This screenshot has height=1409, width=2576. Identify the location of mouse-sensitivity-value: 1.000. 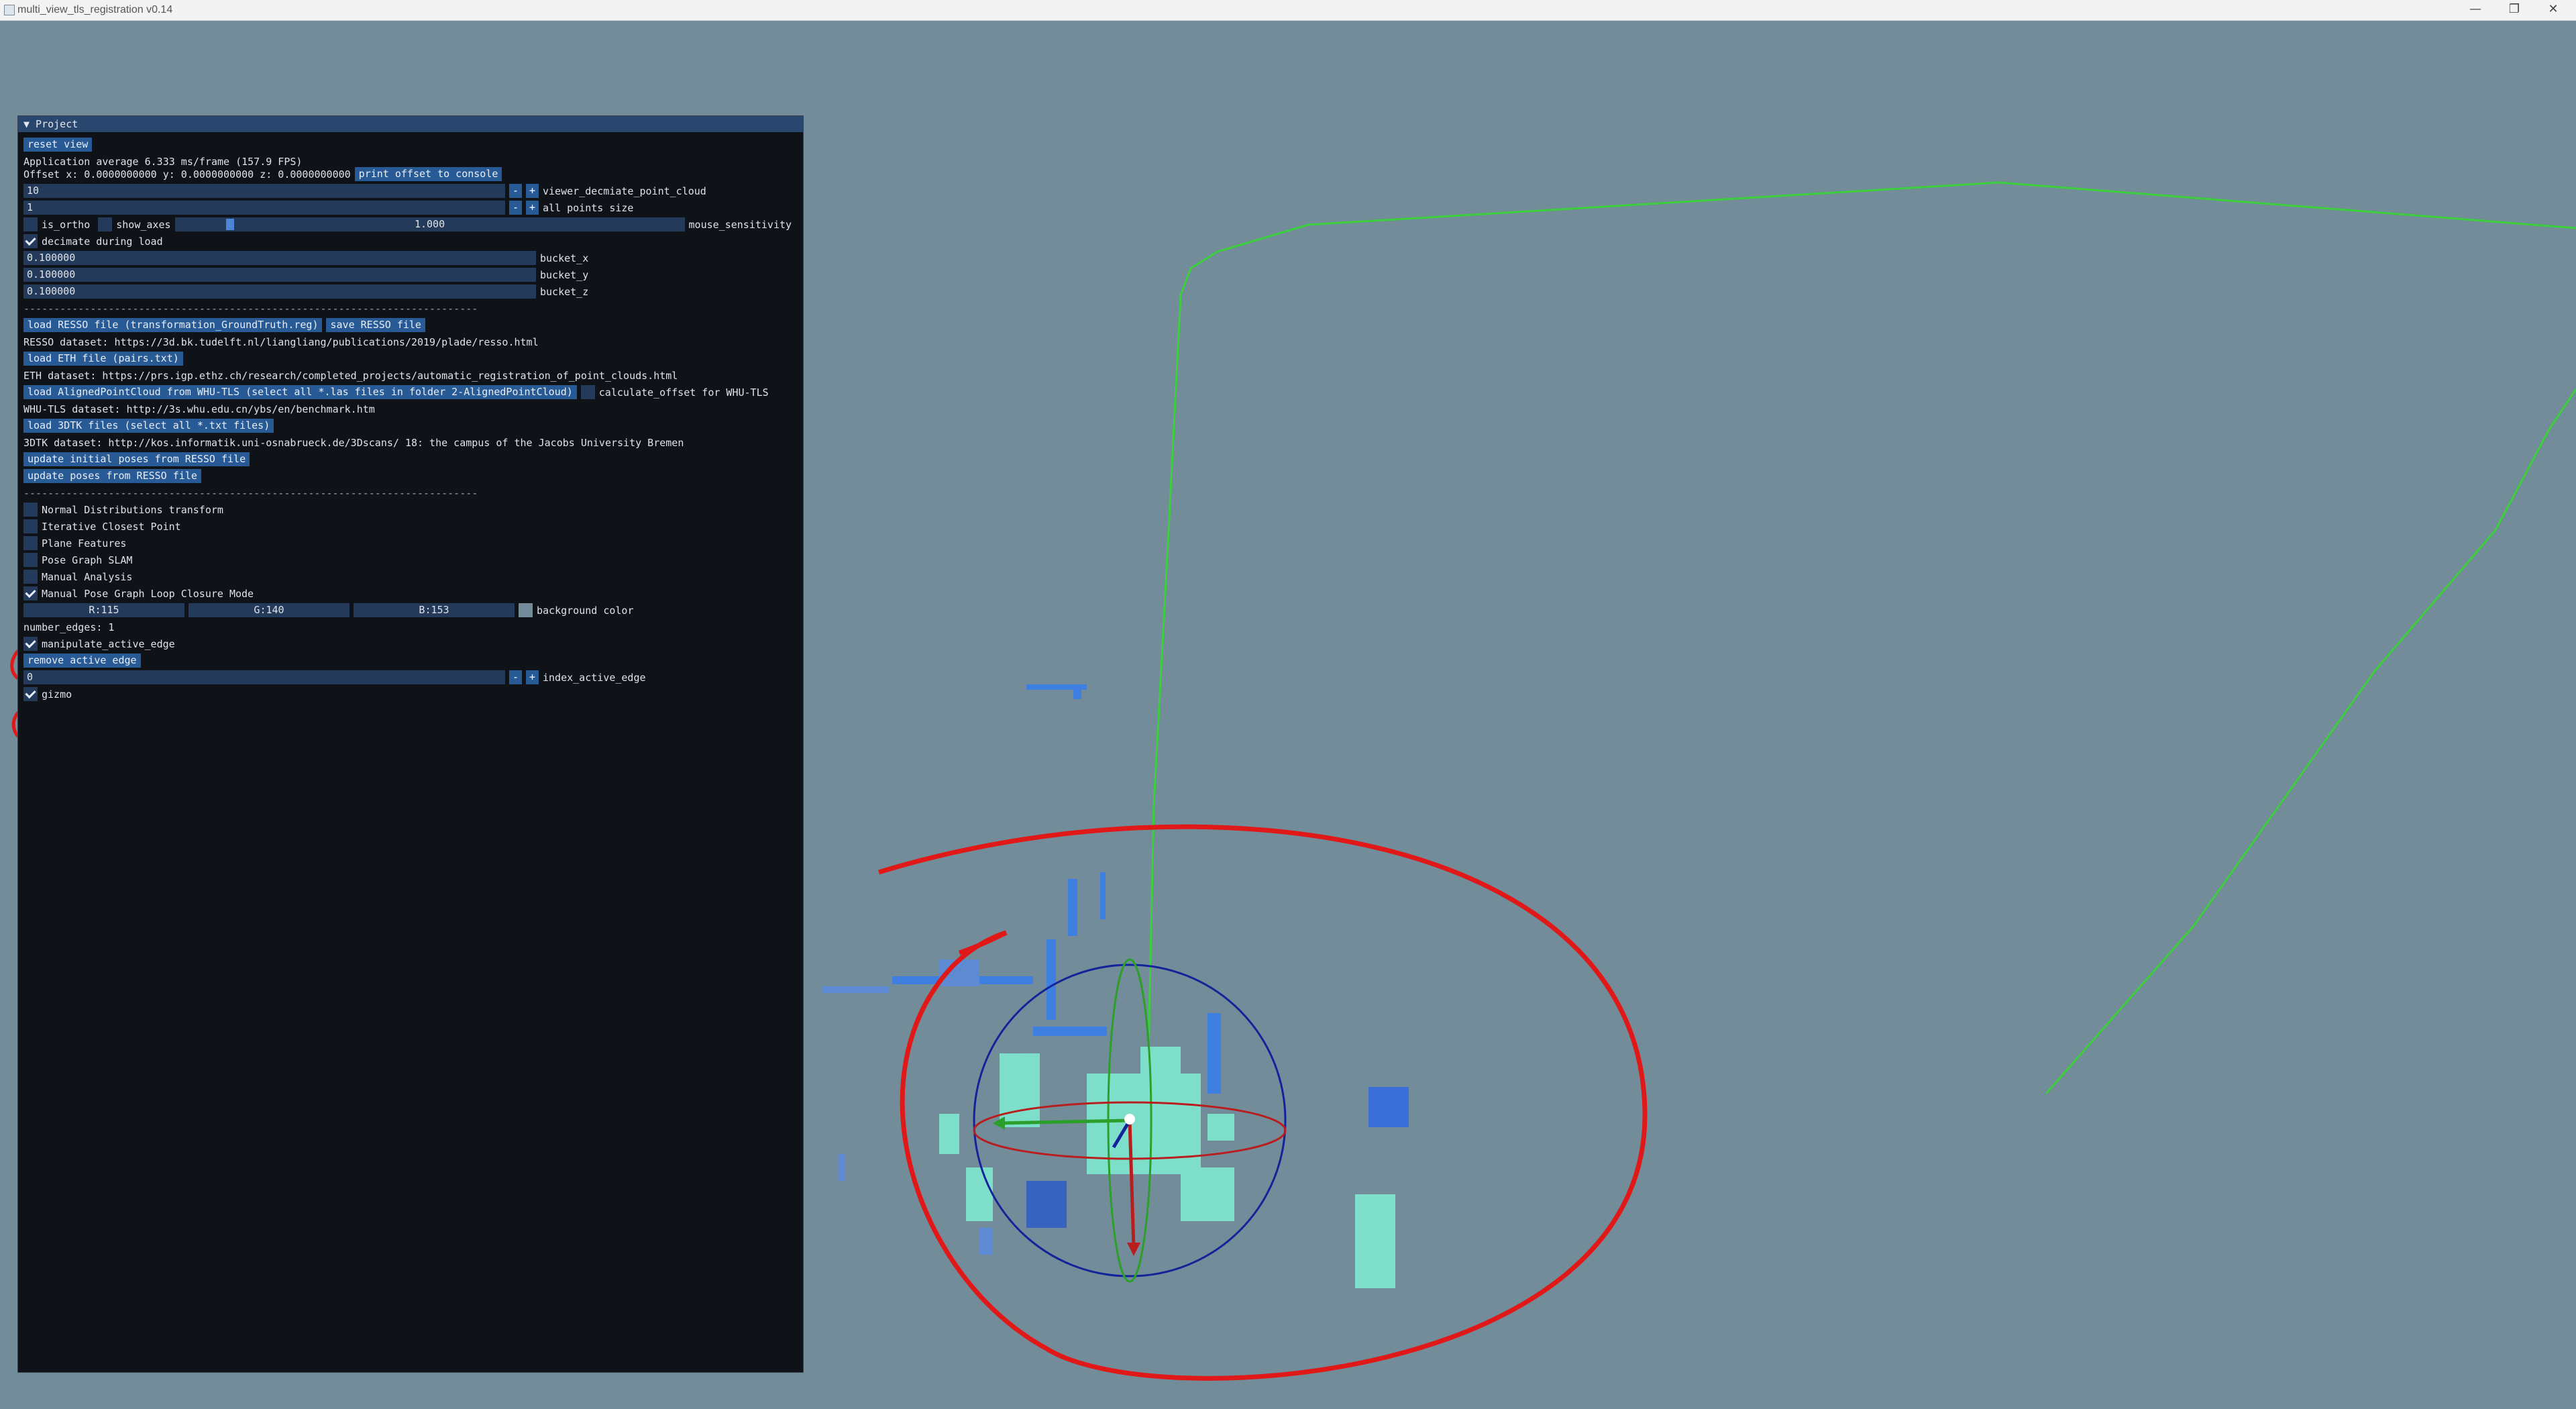
(429, 224).